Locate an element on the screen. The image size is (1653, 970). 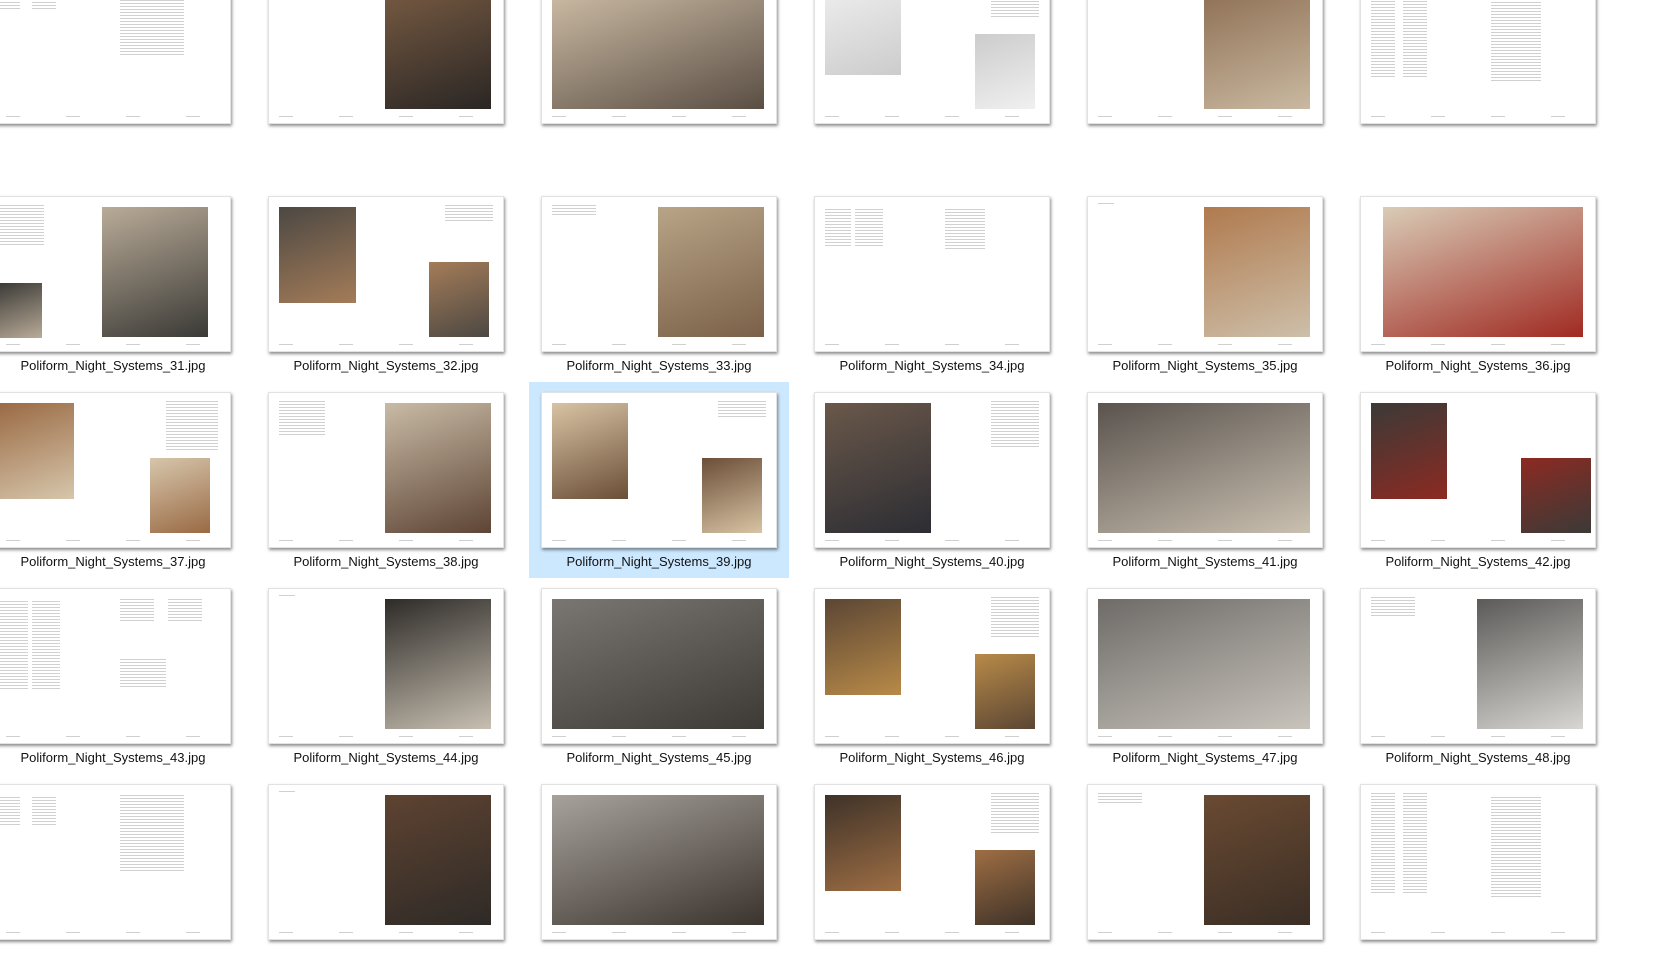
file-name-label: Poliform_Night_Systems_32.jpg is located at coordinates (386, 365).